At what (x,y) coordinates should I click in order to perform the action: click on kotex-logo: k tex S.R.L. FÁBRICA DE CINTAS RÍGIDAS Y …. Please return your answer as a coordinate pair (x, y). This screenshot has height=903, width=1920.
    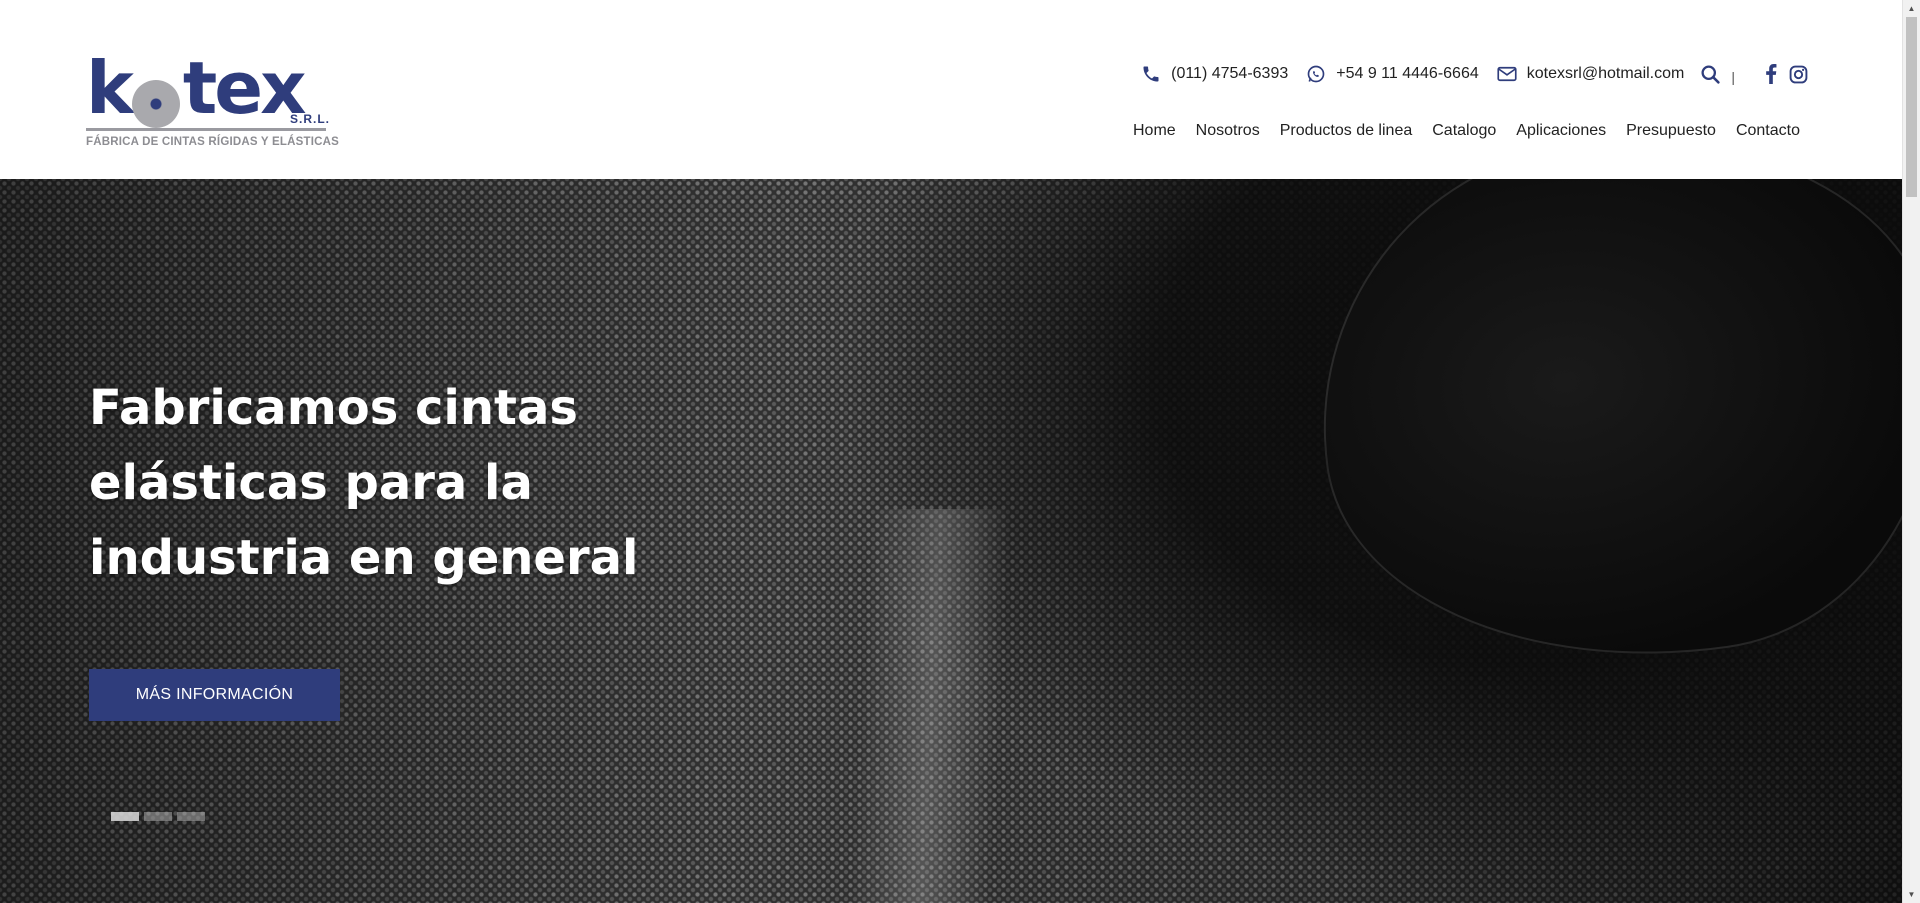
    Looking at the image, I should click on (212, 103).